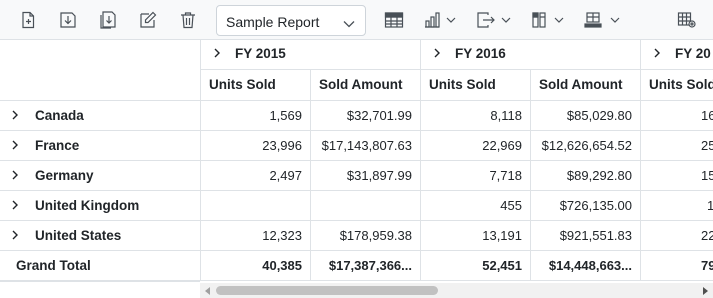 The image size is (713, 298). Describe the element at coordinates (57, 145) in the screenshot. I see `row-label: France` at that location.